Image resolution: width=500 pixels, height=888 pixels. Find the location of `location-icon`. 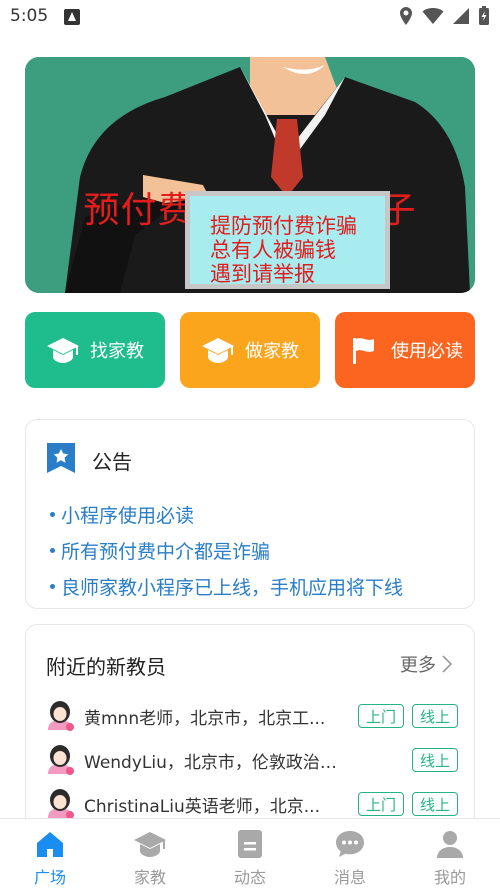

location-icon is located at coordinates (406, 16).